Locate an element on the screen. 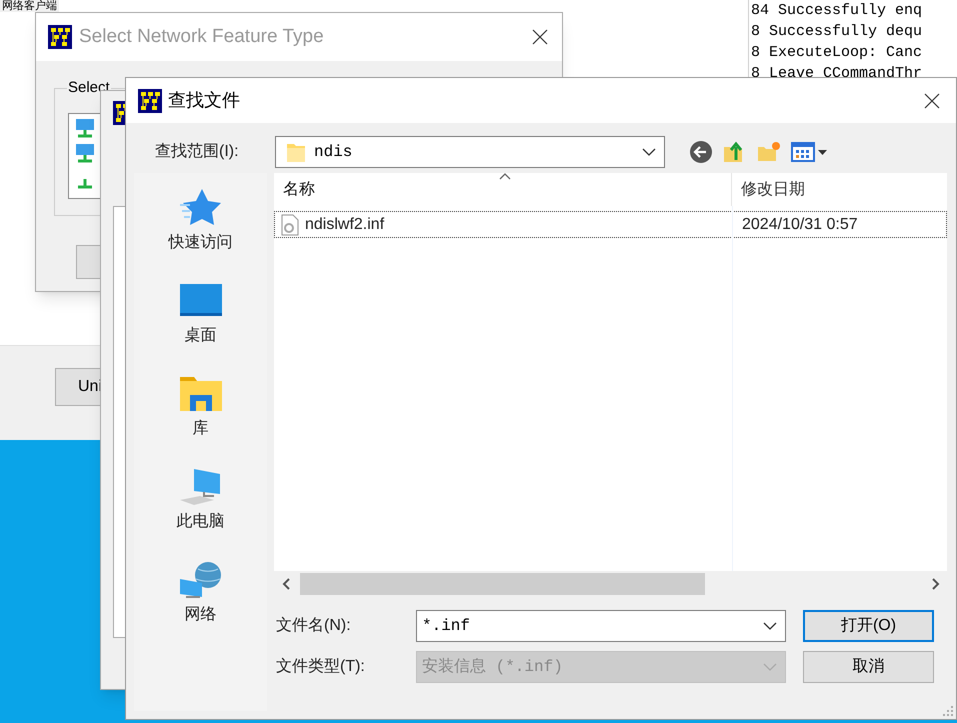 This screenshot has height=723, width=957. log-line: 8 Successfully dequ is located at coordinates (837, 32).